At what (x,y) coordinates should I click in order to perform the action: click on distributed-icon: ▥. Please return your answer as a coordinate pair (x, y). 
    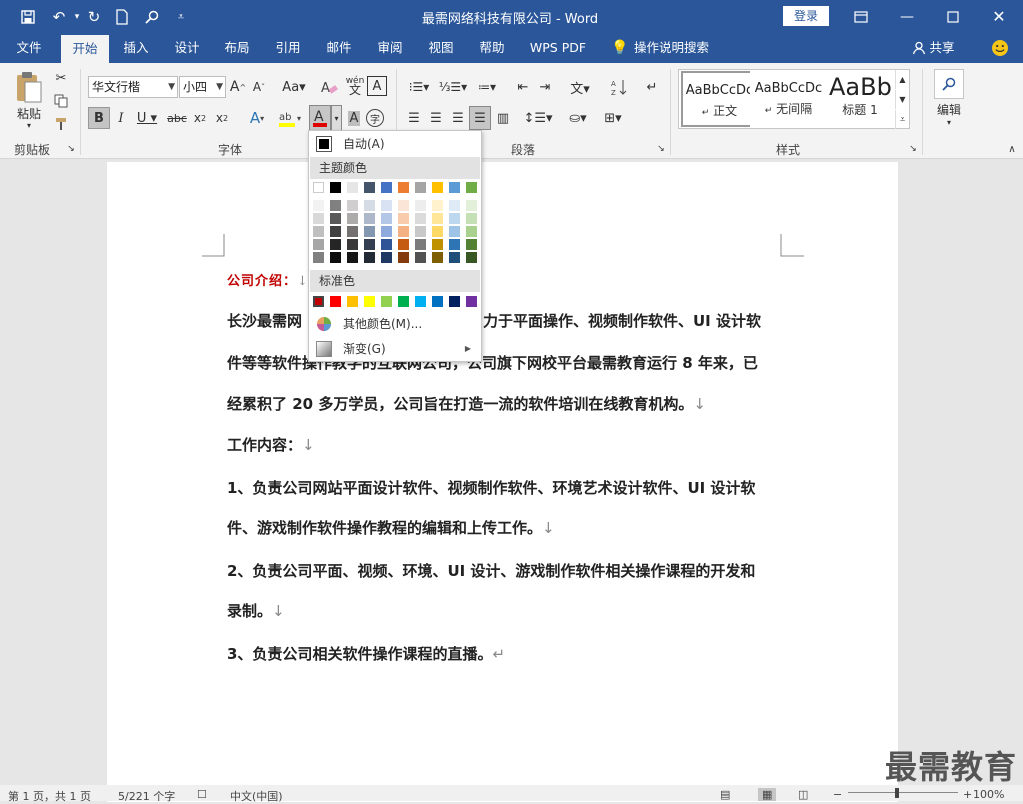
    Looking at the image, I should click on (503, 118).